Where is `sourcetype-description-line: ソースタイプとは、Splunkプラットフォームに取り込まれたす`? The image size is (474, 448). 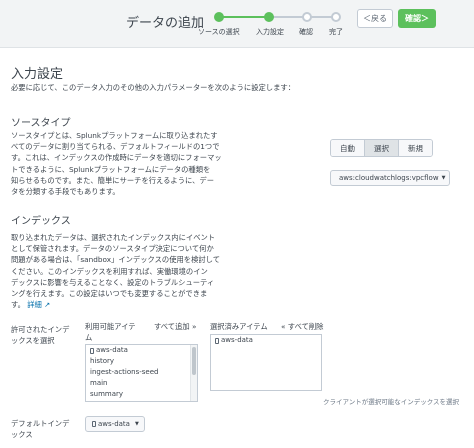 sourcetype-description-line: ソースタイプとは、Splunkプラットフォームに取り込まれたす is located at coordinates (114, 135).